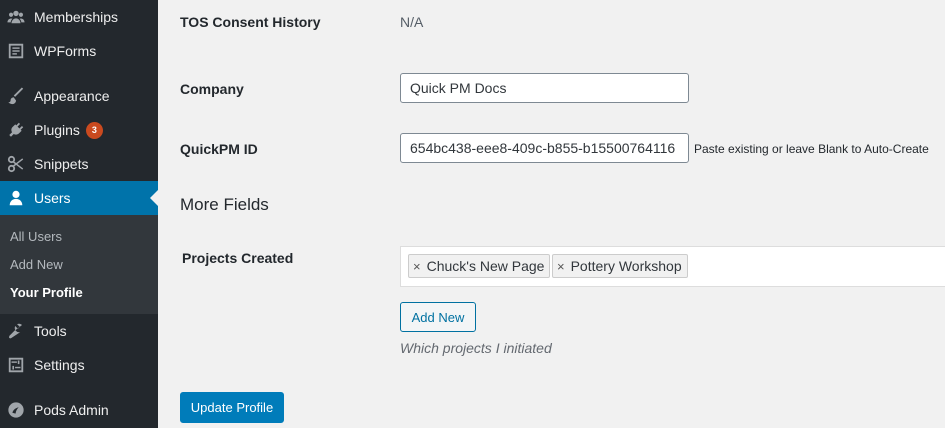 The width and height of the screenshot is (945, 428). I want to click on groups-icon, so click(16, 17).